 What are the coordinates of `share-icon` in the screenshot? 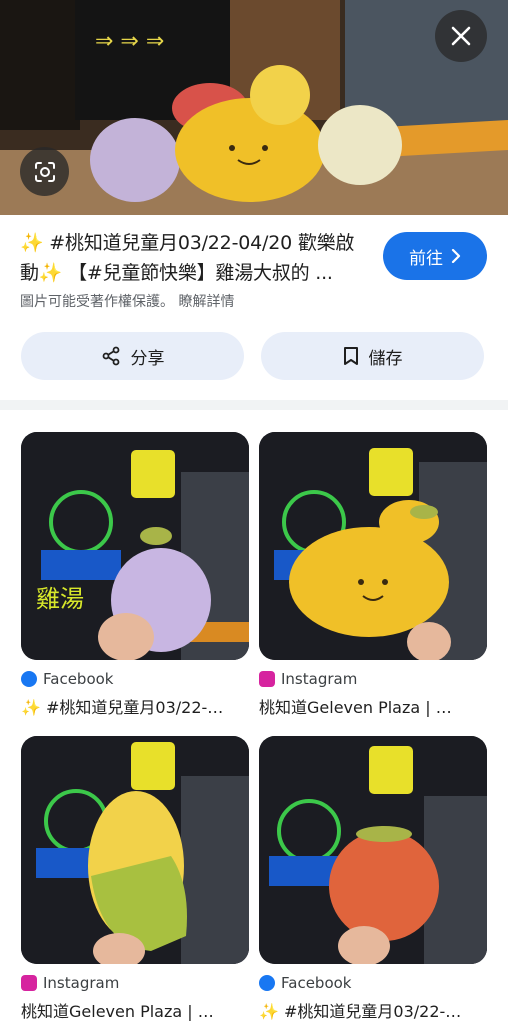 It's located at (110, 356).